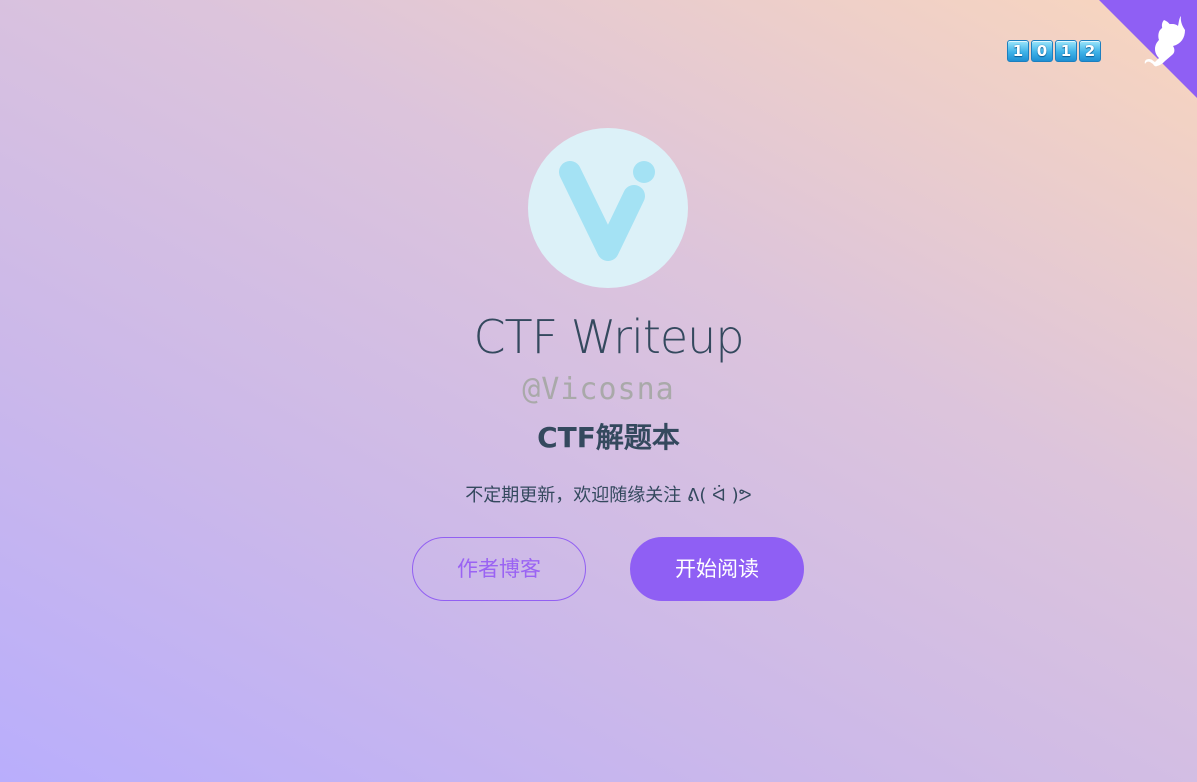 This screenshot has height=782, width=1197. What do you see at coordinates (499, 569) in the screenshot?
I see `author-blog-button: 作者博客` at bounding box center [499, 569].